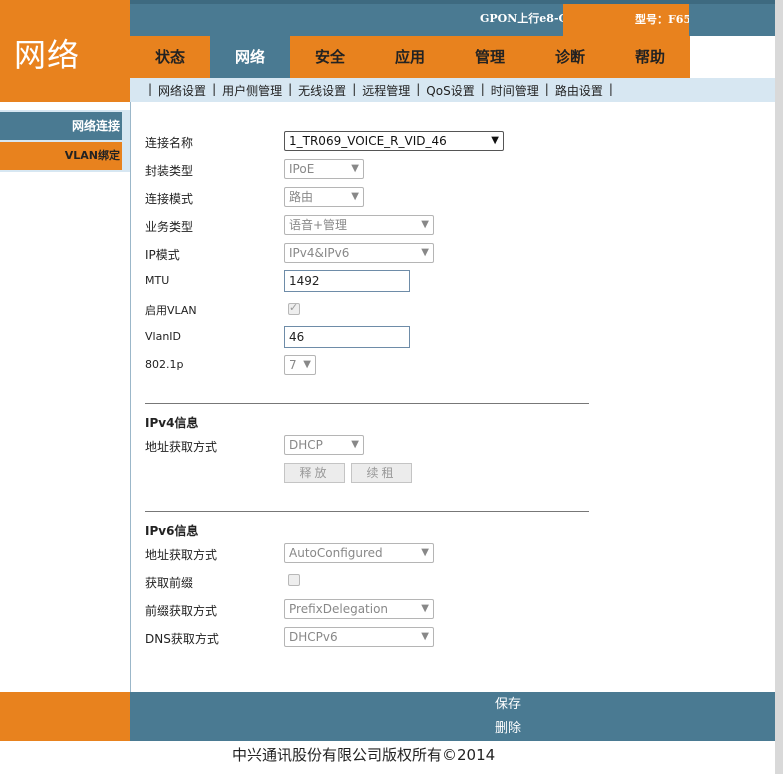 The image size is (783, 774). Describe the element at coordinates (732, 57) in the screenshot. I see `nav-spacer` at that location.